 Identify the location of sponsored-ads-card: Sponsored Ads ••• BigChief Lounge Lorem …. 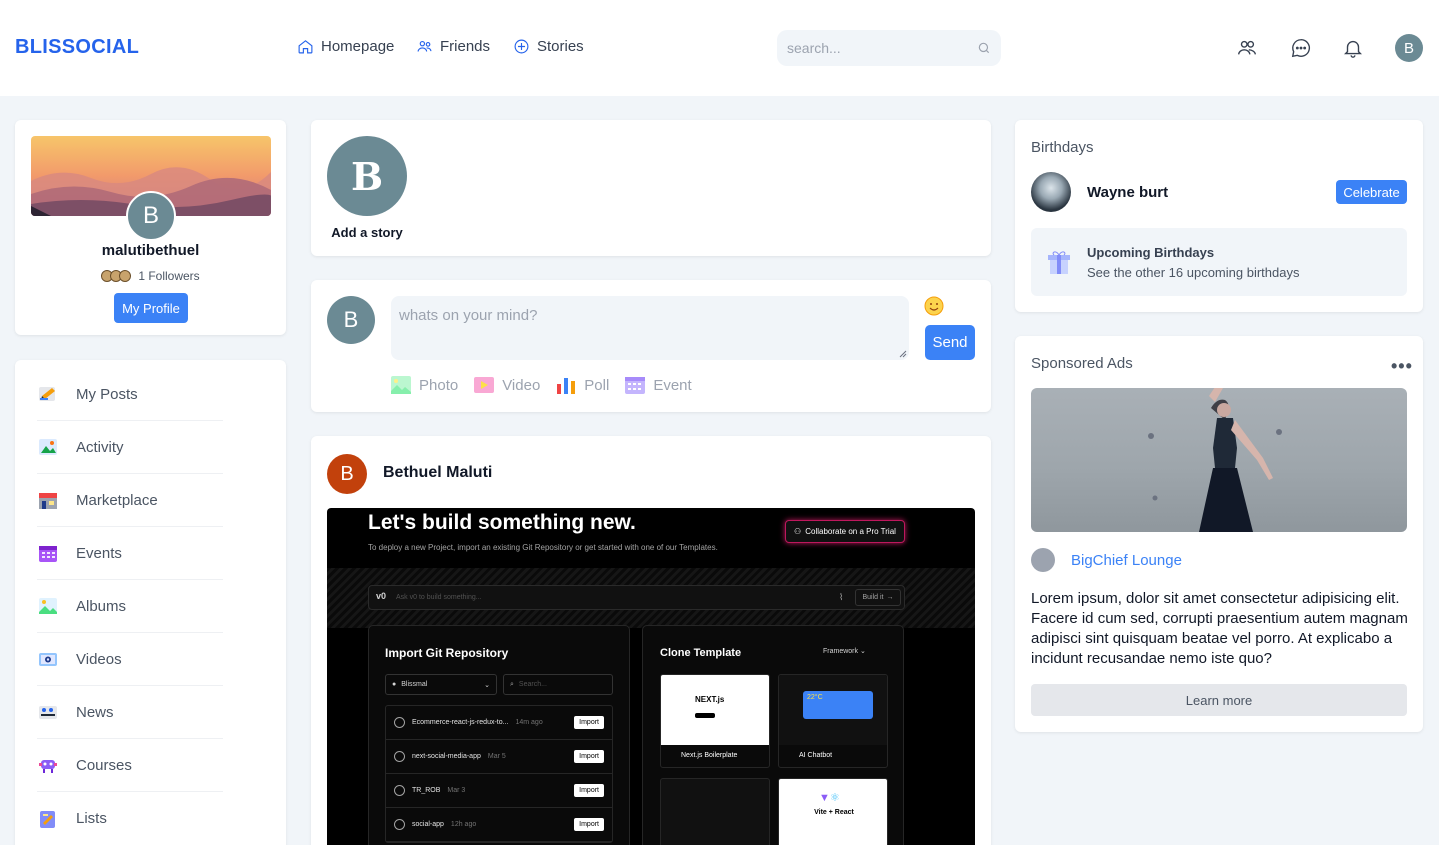
(1219, 534).